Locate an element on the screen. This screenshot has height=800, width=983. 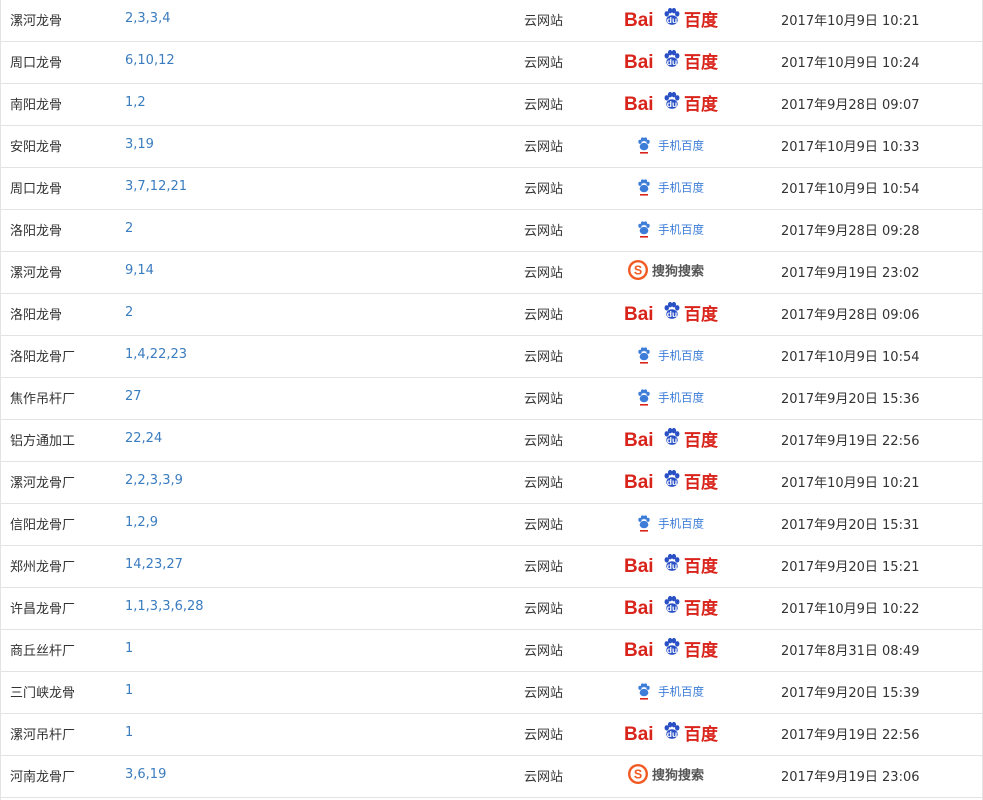
svg-text: S is located at coordinates (638, 270).